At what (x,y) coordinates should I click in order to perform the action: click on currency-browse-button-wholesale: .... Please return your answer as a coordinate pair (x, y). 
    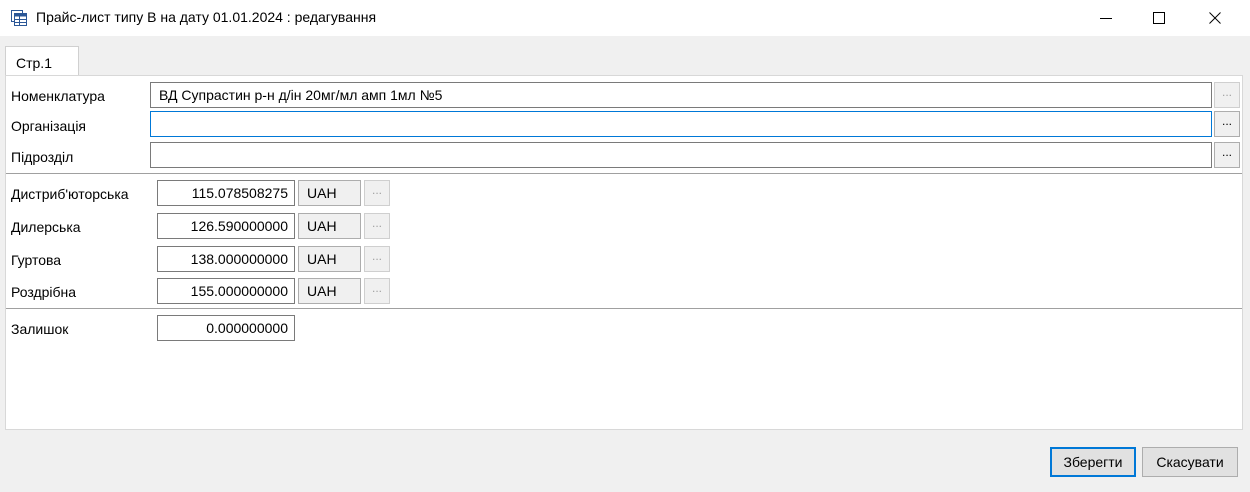
    Looking at the image, I should click on (377, 259).